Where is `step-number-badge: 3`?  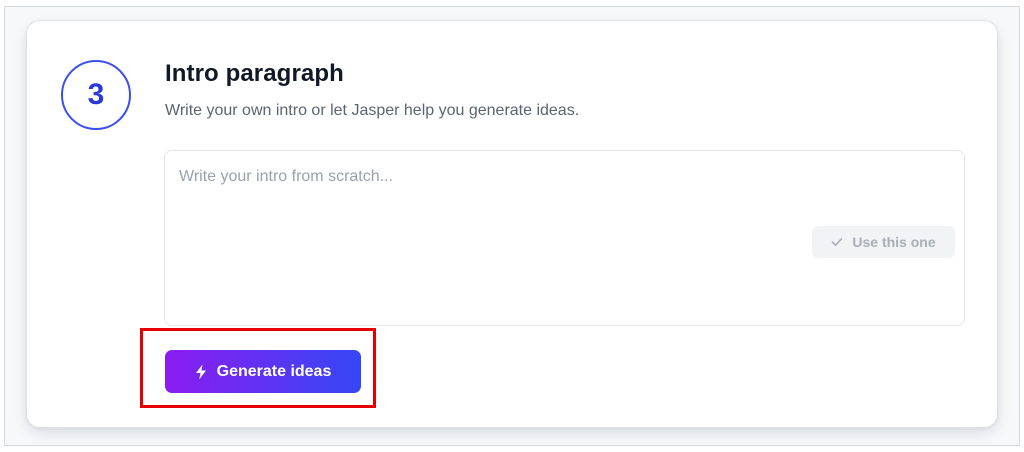
step-number-badge: 3 is located at coordinates (96, 95).